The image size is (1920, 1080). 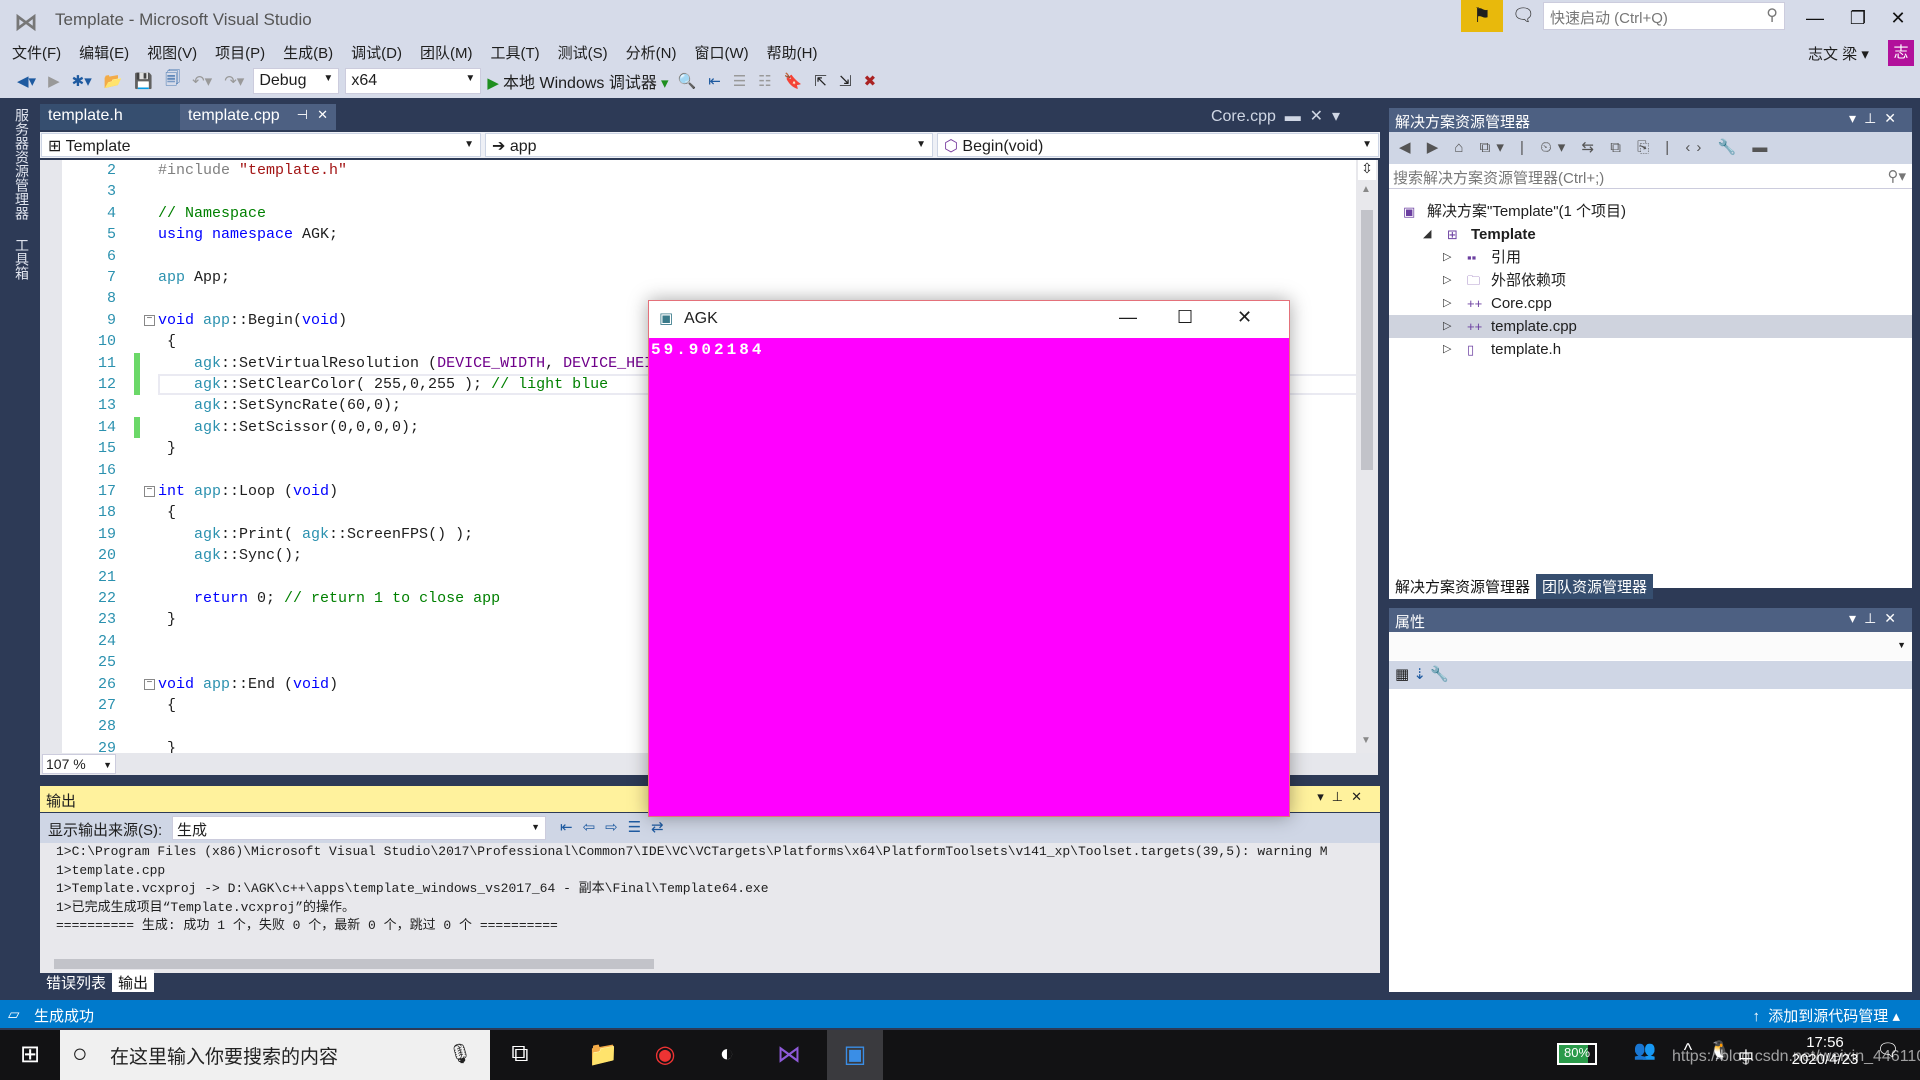 What do you see at coordinates (1645, 1055) in the screenshot?
I see `people-icon: 👥` at bounding box center [1645, 1055].